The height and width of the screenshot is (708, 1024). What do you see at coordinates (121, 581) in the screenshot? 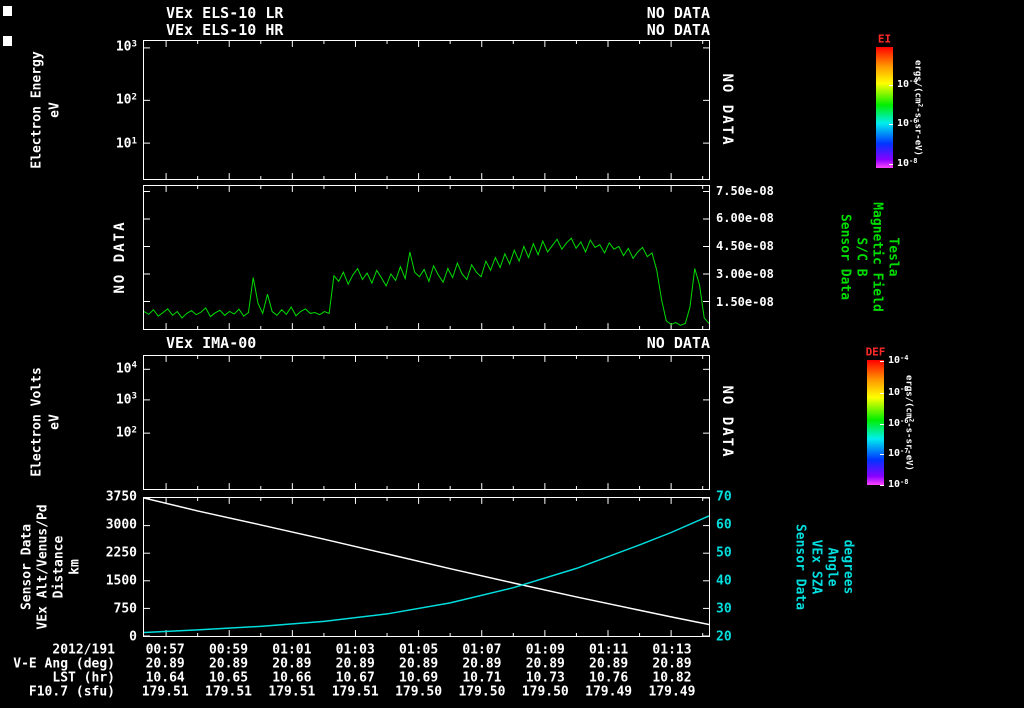
I see `panel4-ytick-left: 1500` at bounding box center [121, 581].